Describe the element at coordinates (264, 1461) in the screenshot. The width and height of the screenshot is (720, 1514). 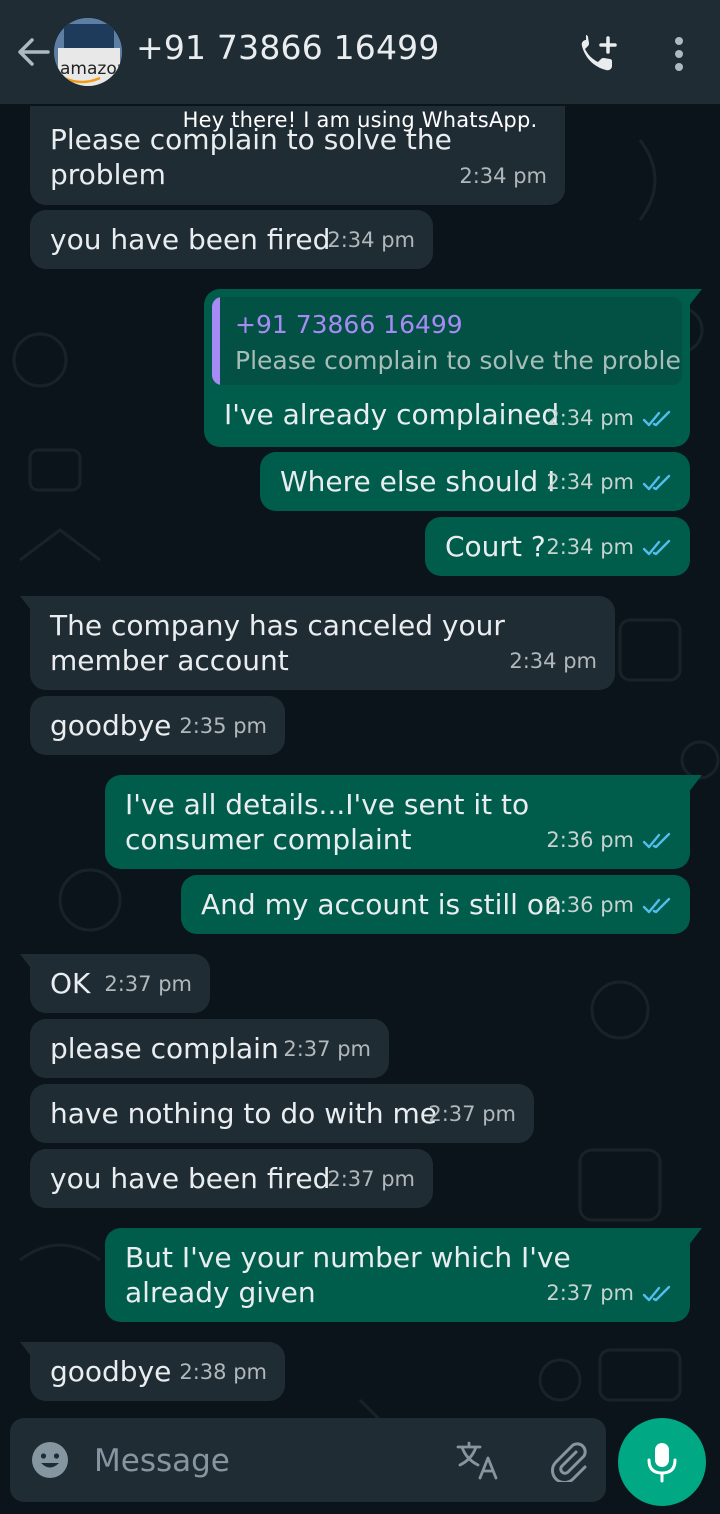
I see `message-input` at that location.